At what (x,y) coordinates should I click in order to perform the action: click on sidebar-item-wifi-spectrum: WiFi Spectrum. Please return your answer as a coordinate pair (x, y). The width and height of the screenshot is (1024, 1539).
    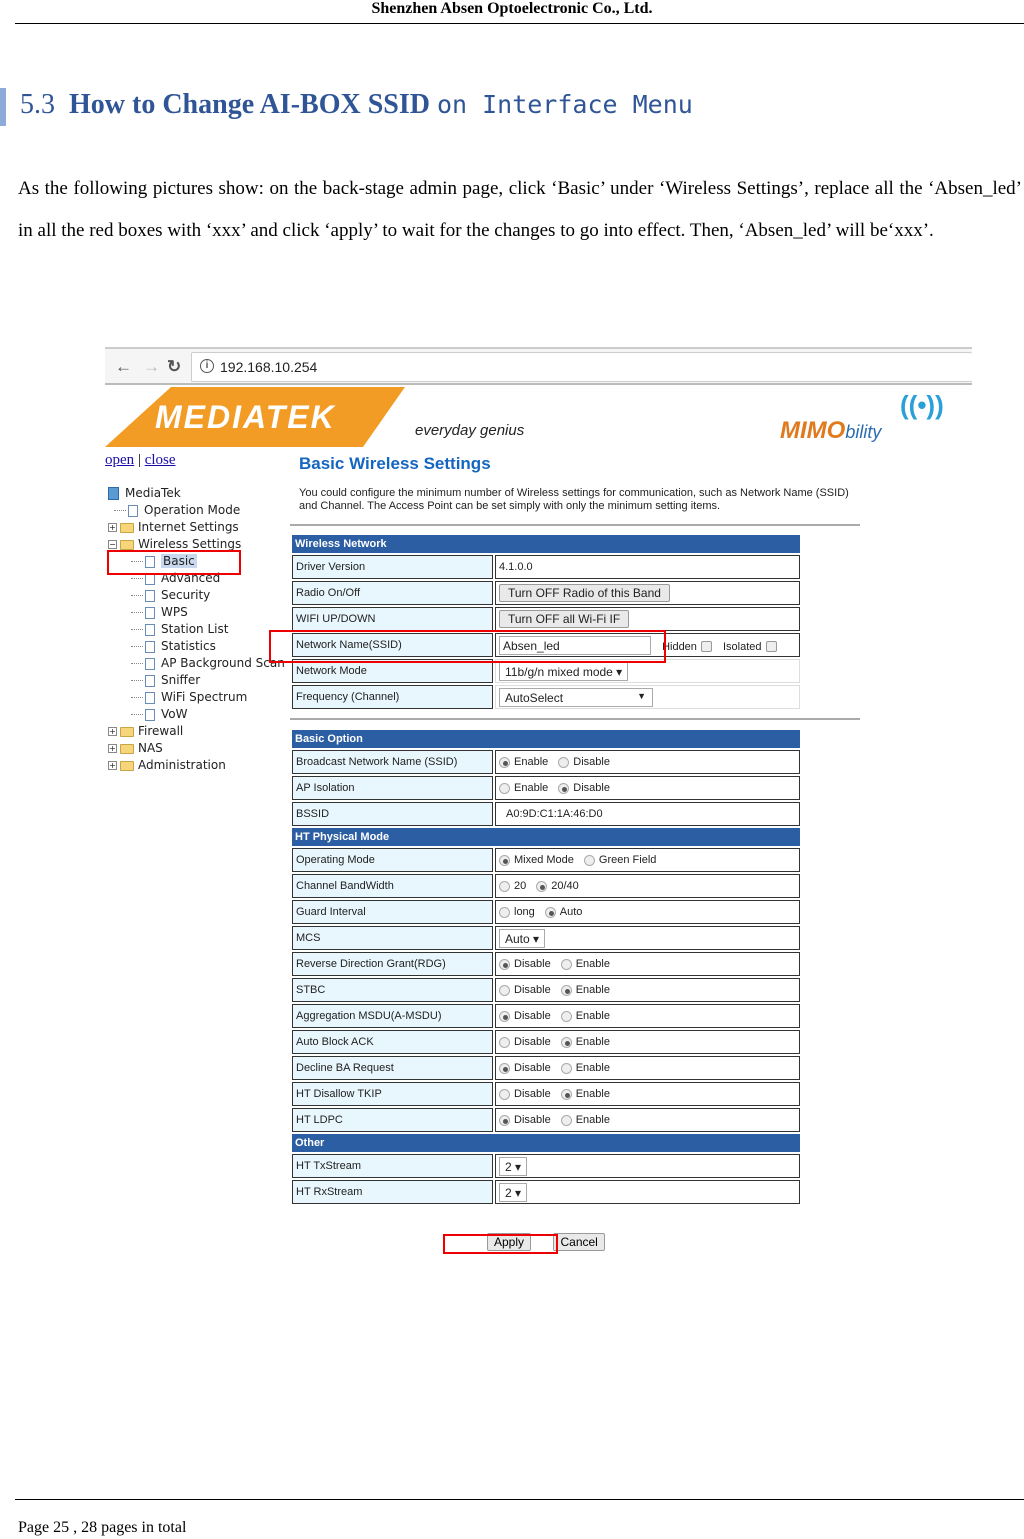
    Looking at the image, I should click on (196, 697).